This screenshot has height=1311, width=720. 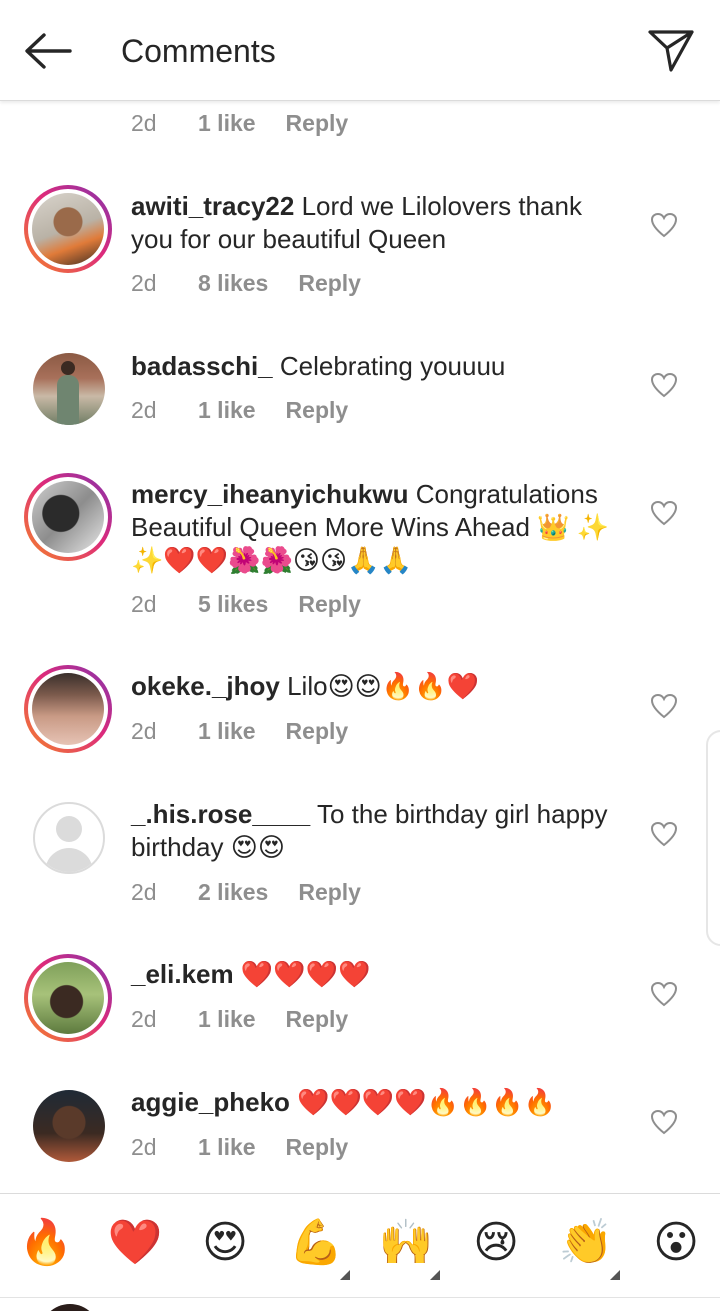 I want to click on paper-plane-icon, so click(x=671, y=50).